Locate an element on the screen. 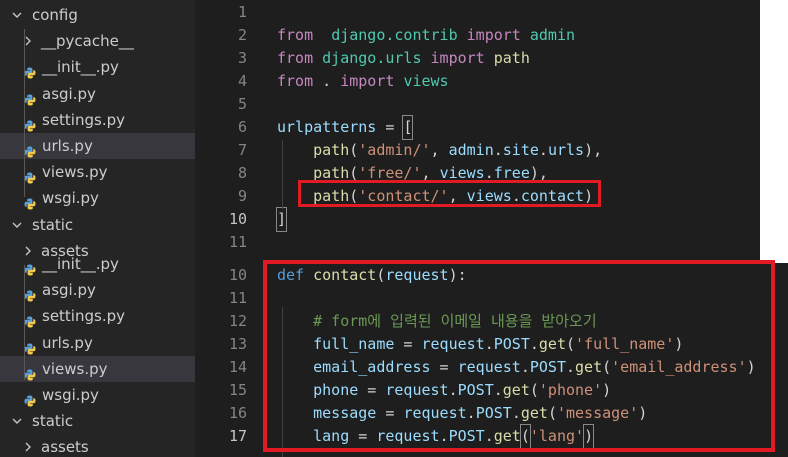 This screenshot has height=457, width=788. line-number: 1 is located at coordinates (242, 12).